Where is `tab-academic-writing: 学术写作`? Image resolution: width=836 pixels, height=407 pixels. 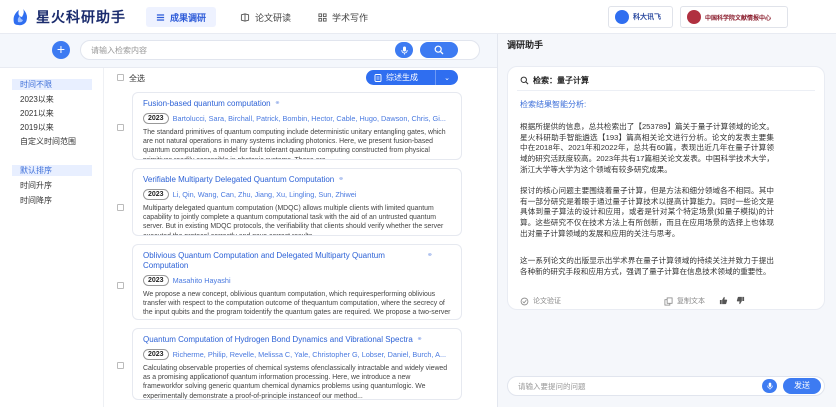 tab-academic-writing: 学术写作 is located at coordinates (343, 17).